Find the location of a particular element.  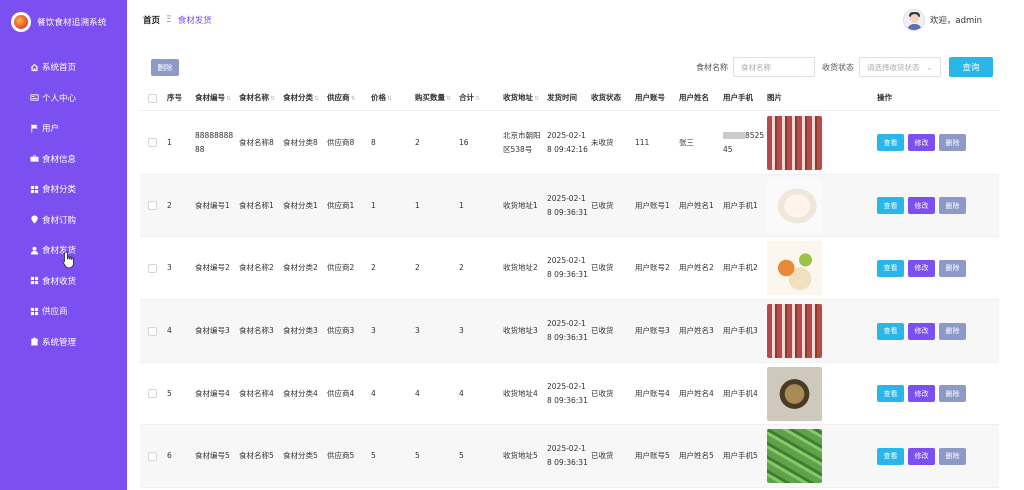

cell-name: 食材名称8 is located at coordinates (256, 142).